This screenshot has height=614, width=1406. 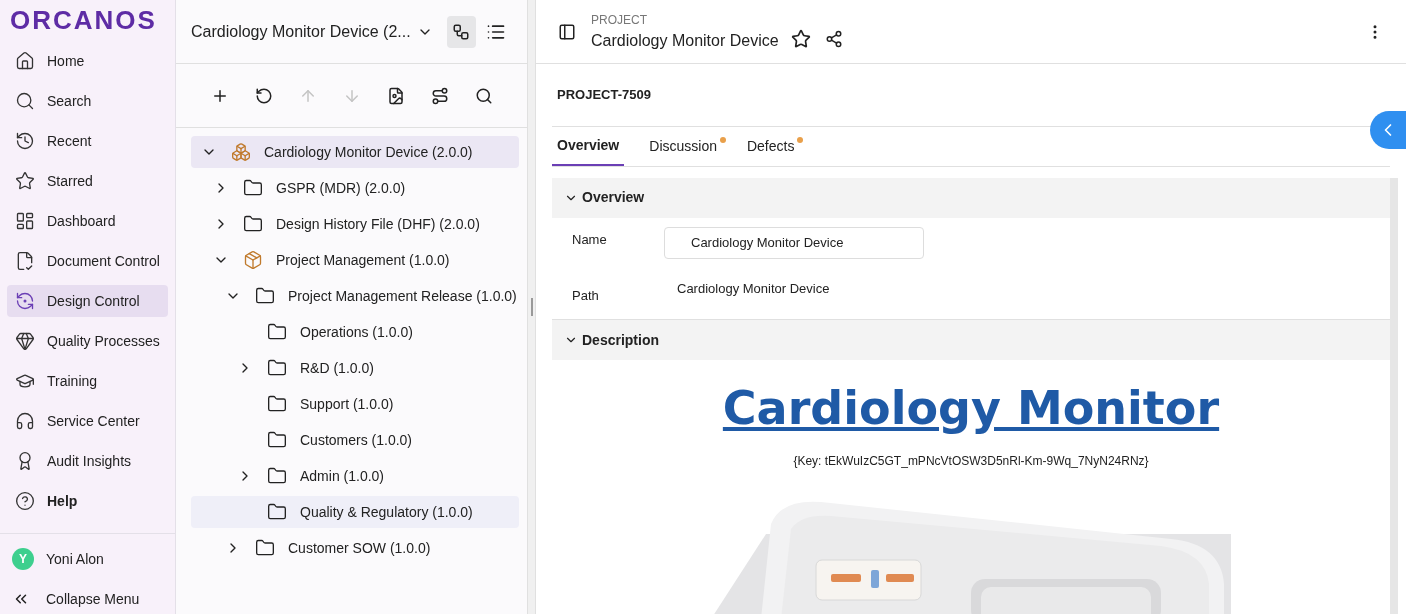 I want to click on field-label: Path, so click(x=585, y=295).